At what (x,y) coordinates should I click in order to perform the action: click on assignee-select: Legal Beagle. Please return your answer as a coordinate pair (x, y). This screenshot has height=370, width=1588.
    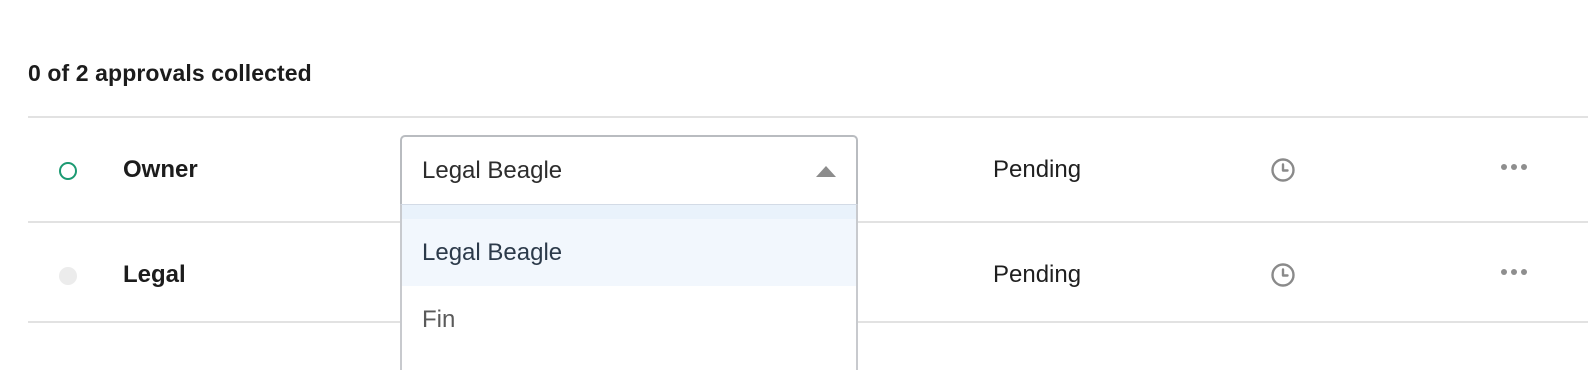
    Looking at the image, I should click on (629, 170).